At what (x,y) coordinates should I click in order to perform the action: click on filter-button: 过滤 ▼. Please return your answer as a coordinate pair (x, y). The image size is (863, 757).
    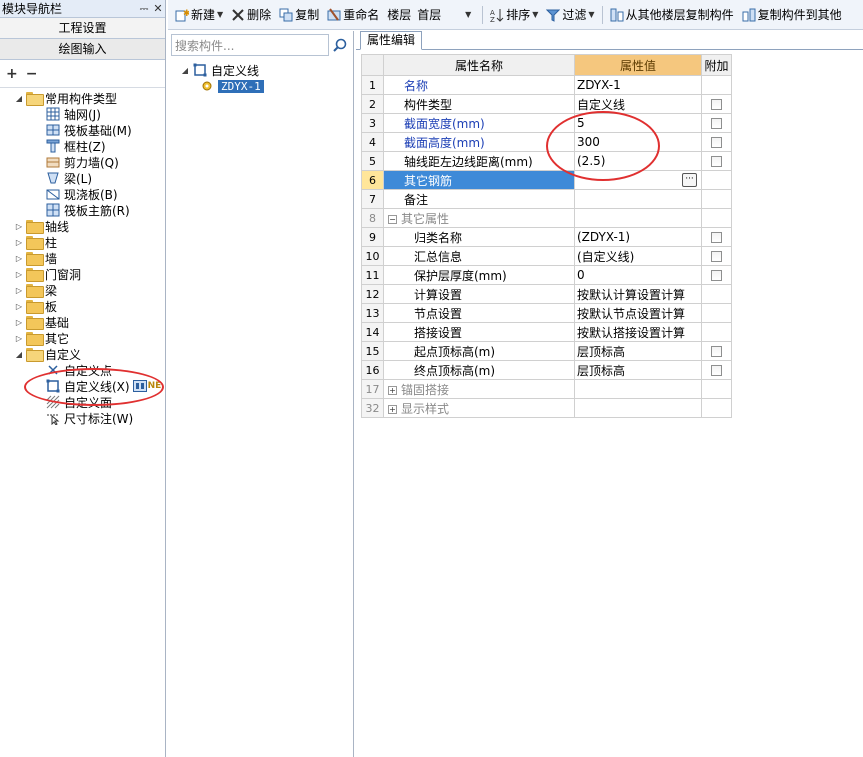
    Looking at the image, I should click on (570, 15).